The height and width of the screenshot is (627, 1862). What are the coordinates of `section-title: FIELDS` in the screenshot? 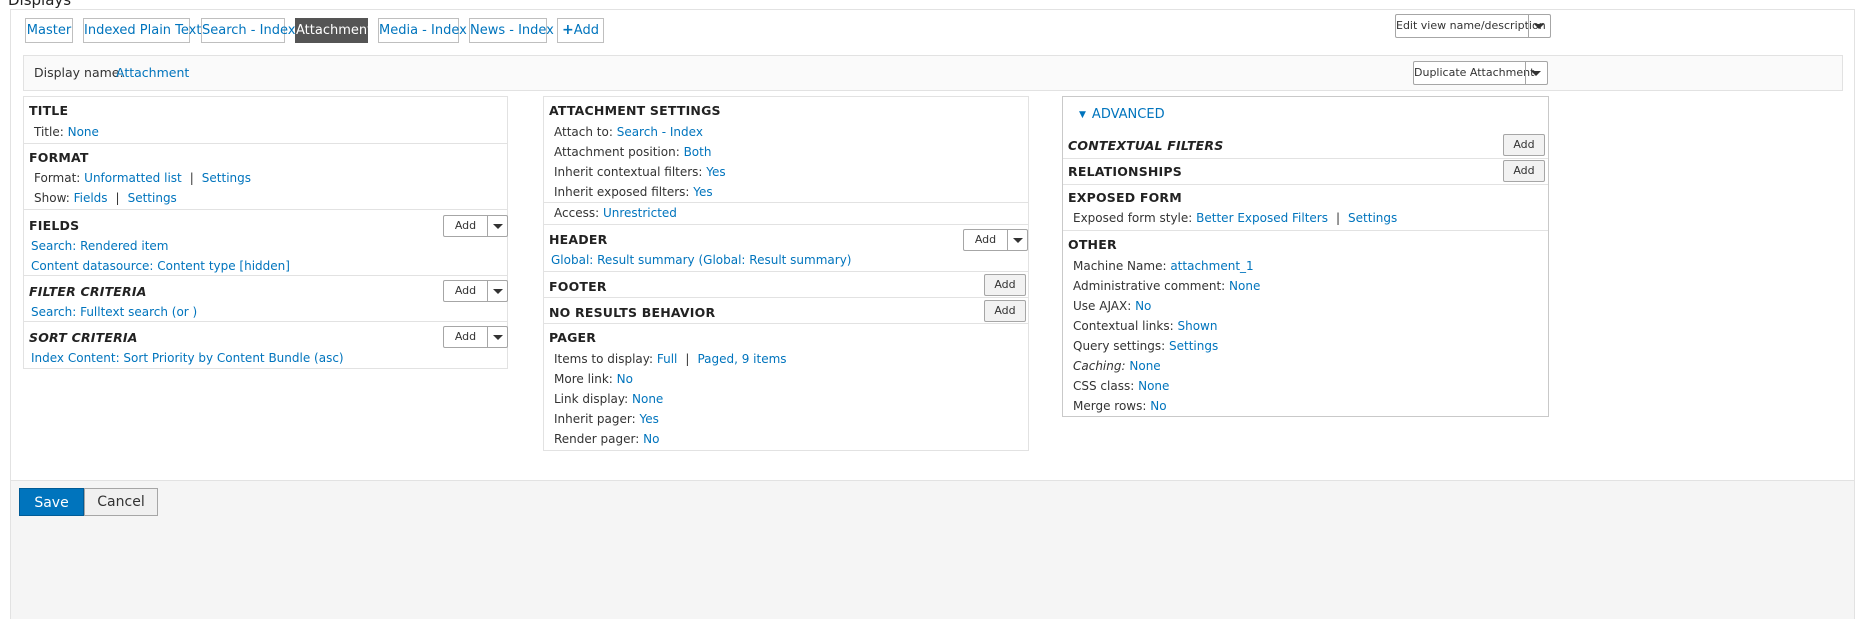 It's located at (54, 225).